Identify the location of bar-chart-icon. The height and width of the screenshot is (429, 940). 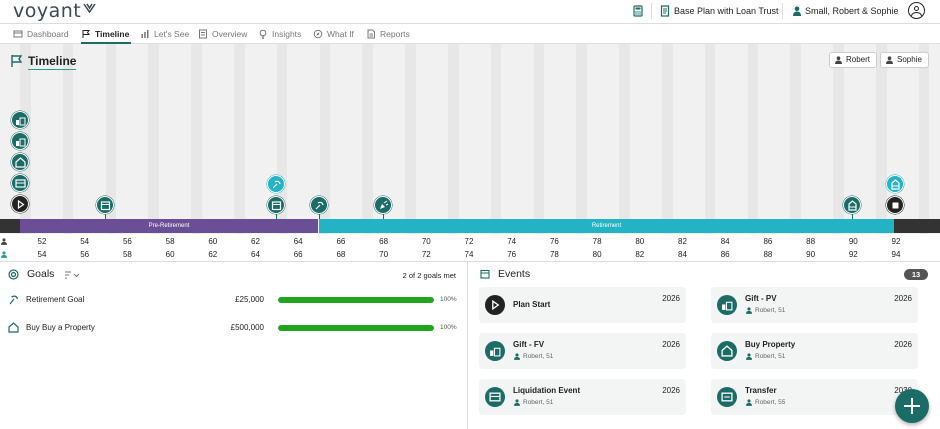
(145, 34).